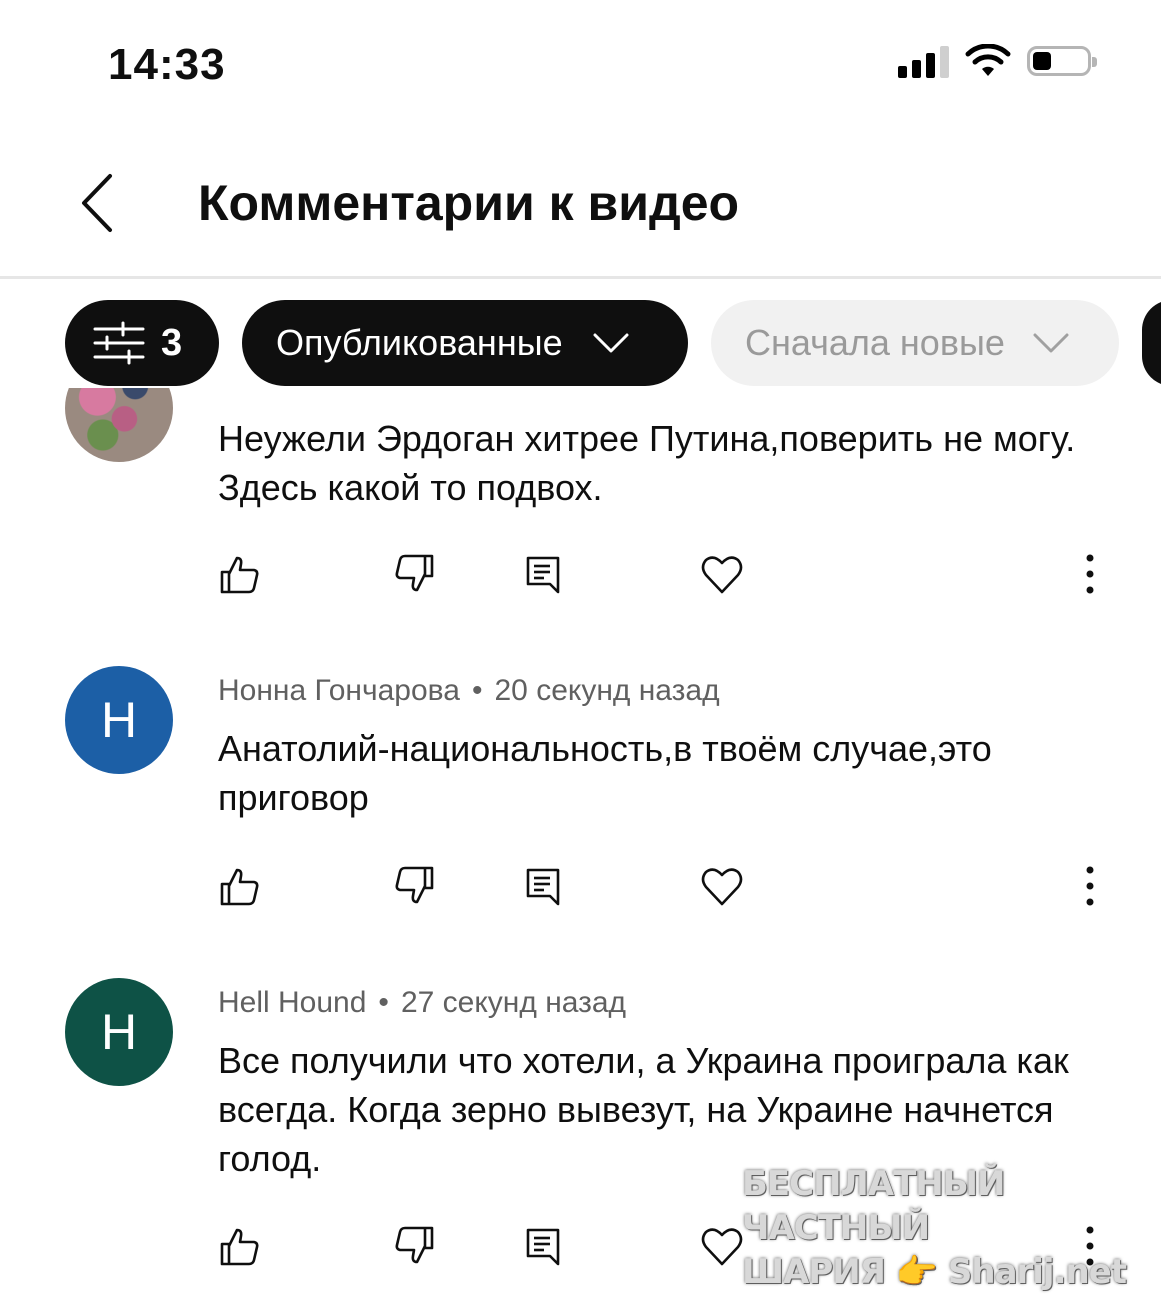 This screenshot has width=1161, height=1294. Describe the element at coordinates (292, 1002) in the screenshot. I see `comment-author: Hell Hound` at that location.